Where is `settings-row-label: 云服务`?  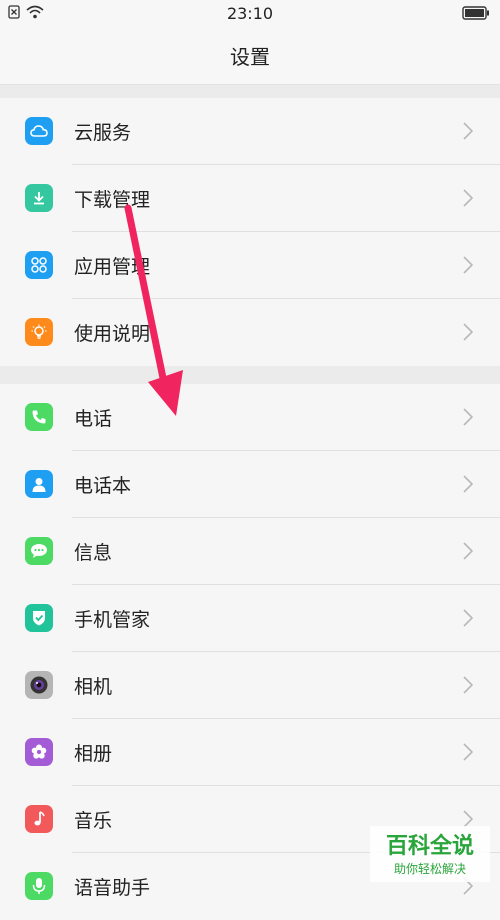 settings-row-label: 云服务 is located at coordinates (103, 133).